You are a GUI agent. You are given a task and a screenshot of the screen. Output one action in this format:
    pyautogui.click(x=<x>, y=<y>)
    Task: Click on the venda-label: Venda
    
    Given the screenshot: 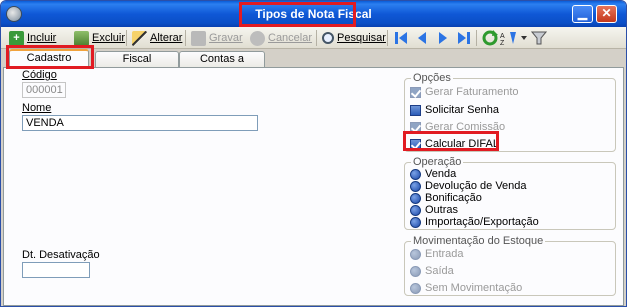 What is the action you would take?
    pyautogui.click(x=441, y=174)
    